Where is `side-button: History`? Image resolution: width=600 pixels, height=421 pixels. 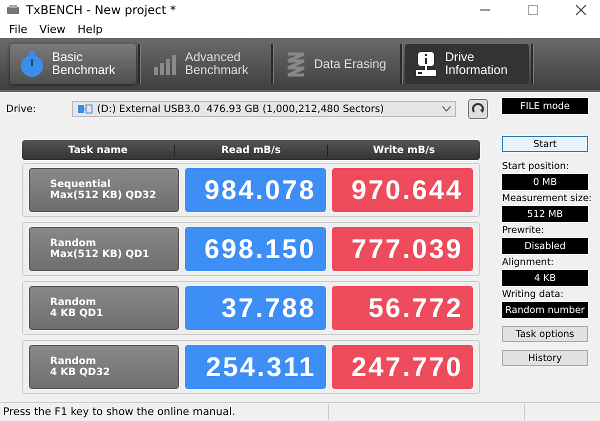 side-button: History is located at coordinates (545, 358).